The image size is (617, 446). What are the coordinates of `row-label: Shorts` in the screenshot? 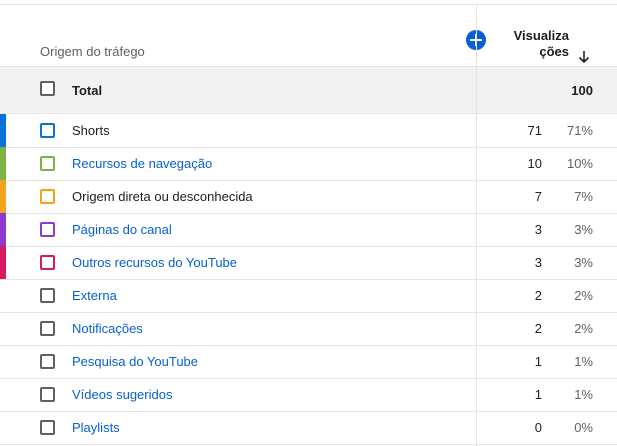 It's located at (91, 130).